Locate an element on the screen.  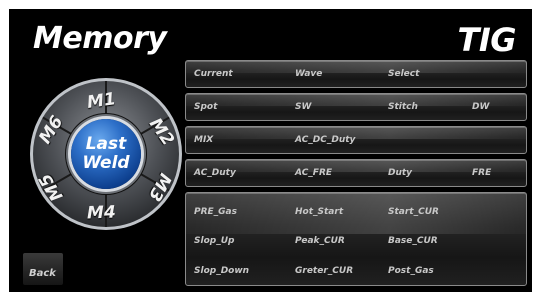
param-fre: FRE is located at coordinates (481, 173).